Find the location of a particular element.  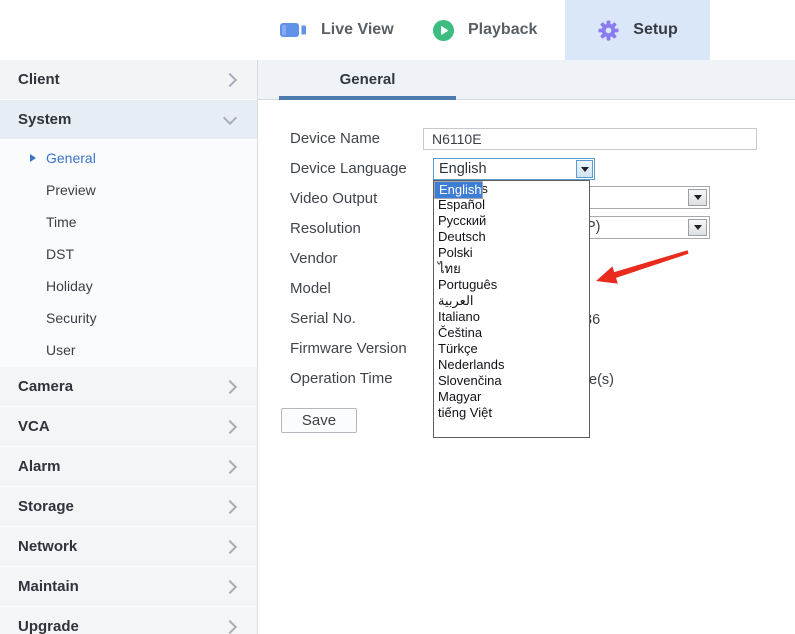

serial-no-label: Serial No. is located at coordinates (323, 318).